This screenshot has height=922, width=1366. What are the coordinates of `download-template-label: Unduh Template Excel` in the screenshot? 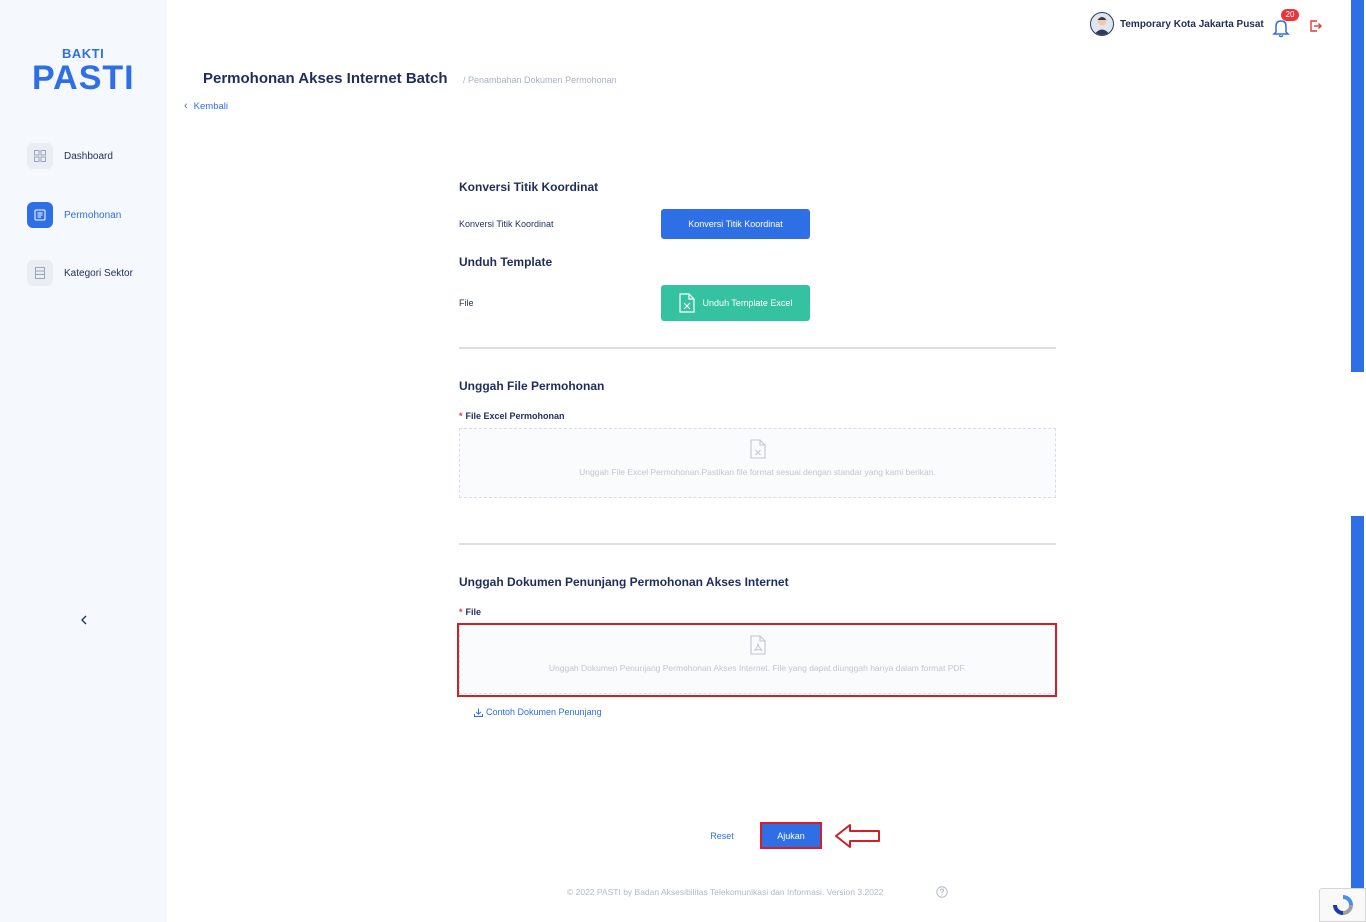 It's located at (747, 303).